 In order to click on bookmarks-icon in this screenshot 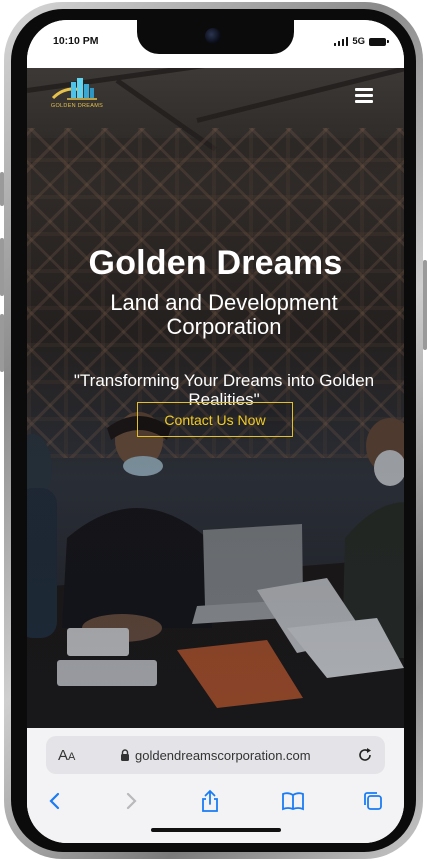, I will do `click(293, 801)`.